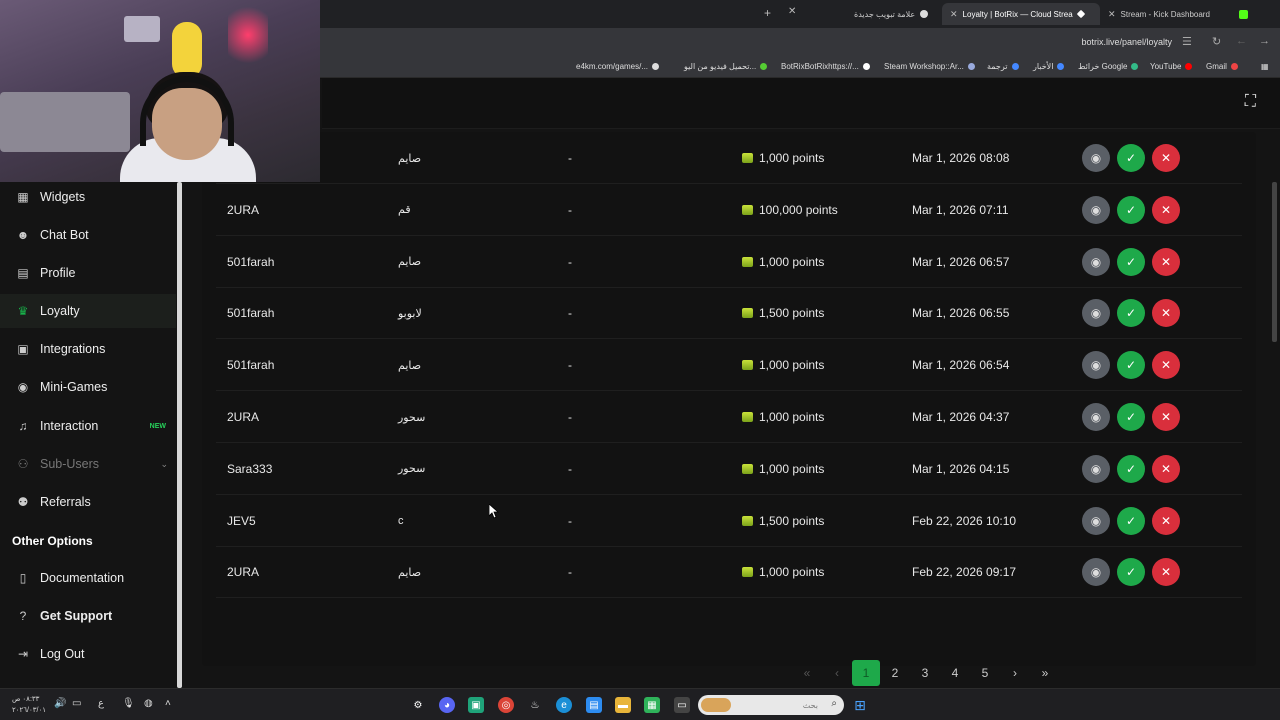 The width and height of the screenshot is (1280, 720). What do you see at coordinates (88, 197) in the screenshot?
I see `sidebar-item-widgets: ▦ Widgets` at bounding box center [88, 197].